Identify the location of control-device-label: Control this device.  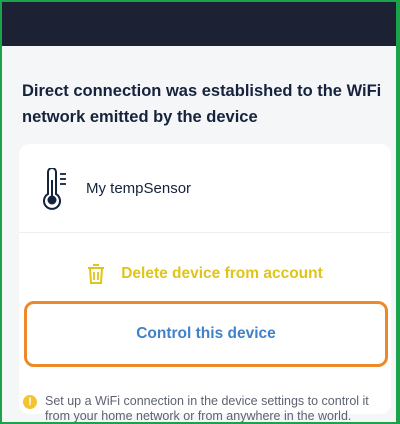
(206, 333).